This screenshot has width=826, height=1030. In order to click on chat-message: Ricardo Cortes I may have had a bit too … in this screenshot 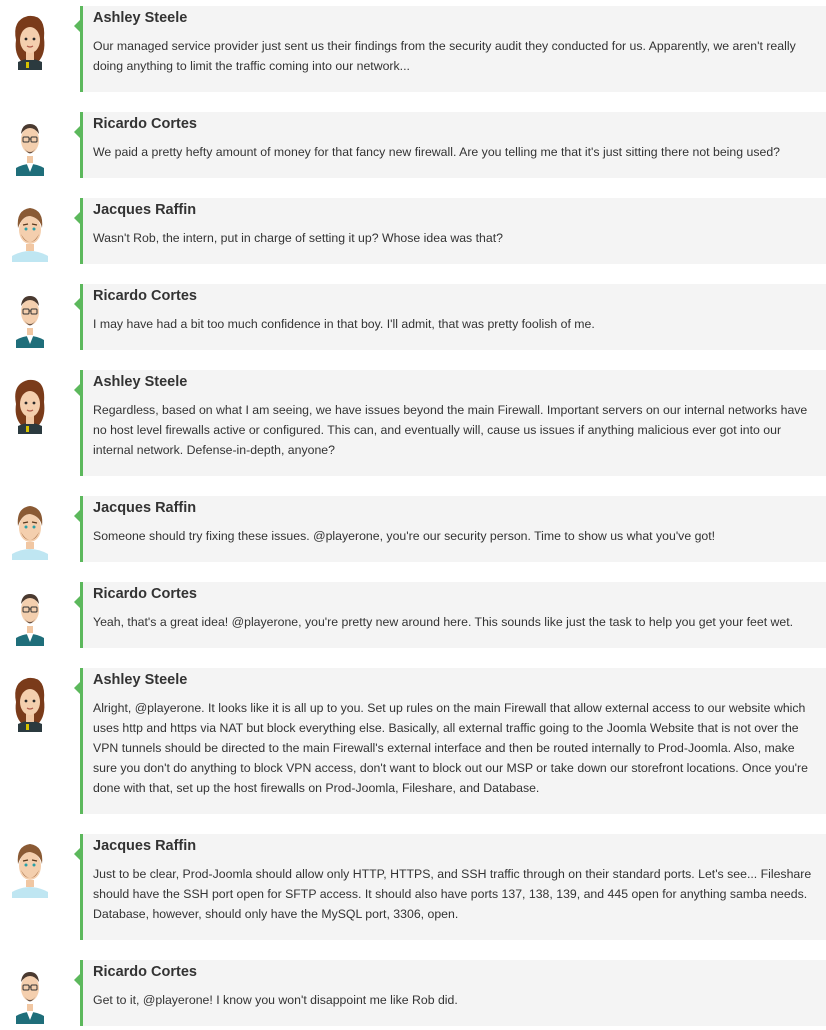, I will do `click(413, 317)`.